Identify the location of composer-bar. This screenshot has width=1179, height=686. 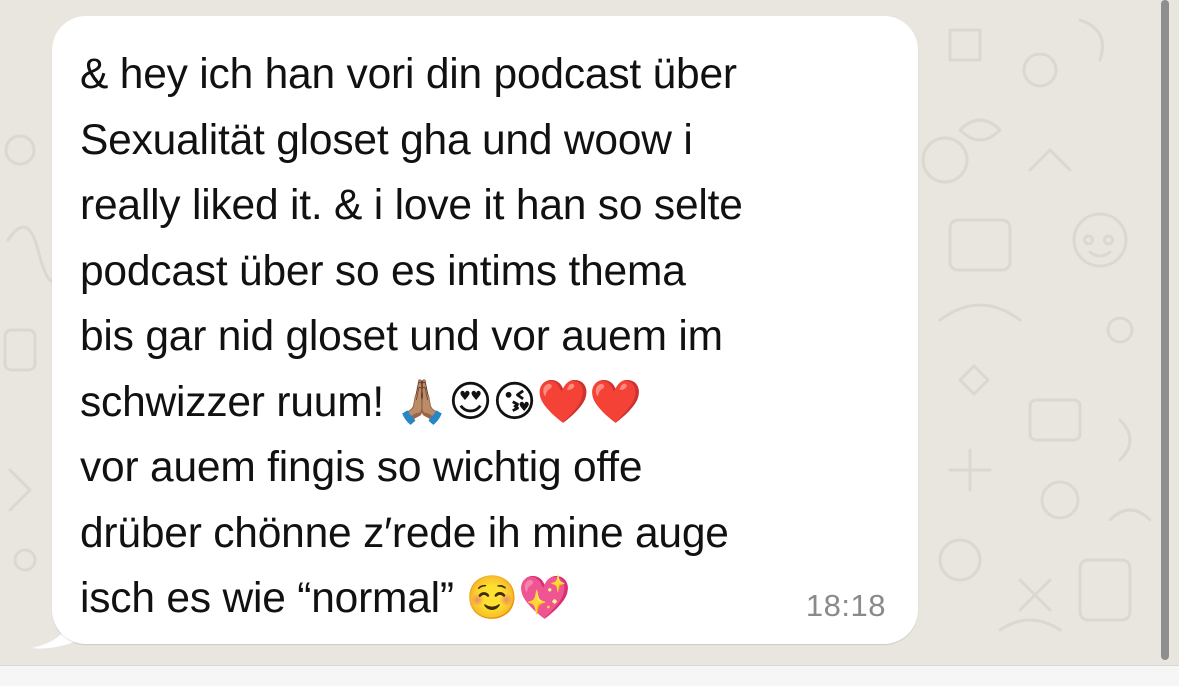
(589, 675).